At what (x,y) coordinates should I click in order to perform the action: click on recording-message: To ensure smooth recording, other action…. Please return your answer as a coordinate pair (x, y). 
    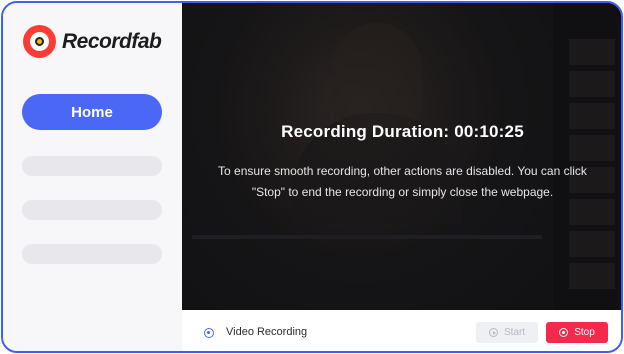
    Looking at the image, I should click on (402, 181).